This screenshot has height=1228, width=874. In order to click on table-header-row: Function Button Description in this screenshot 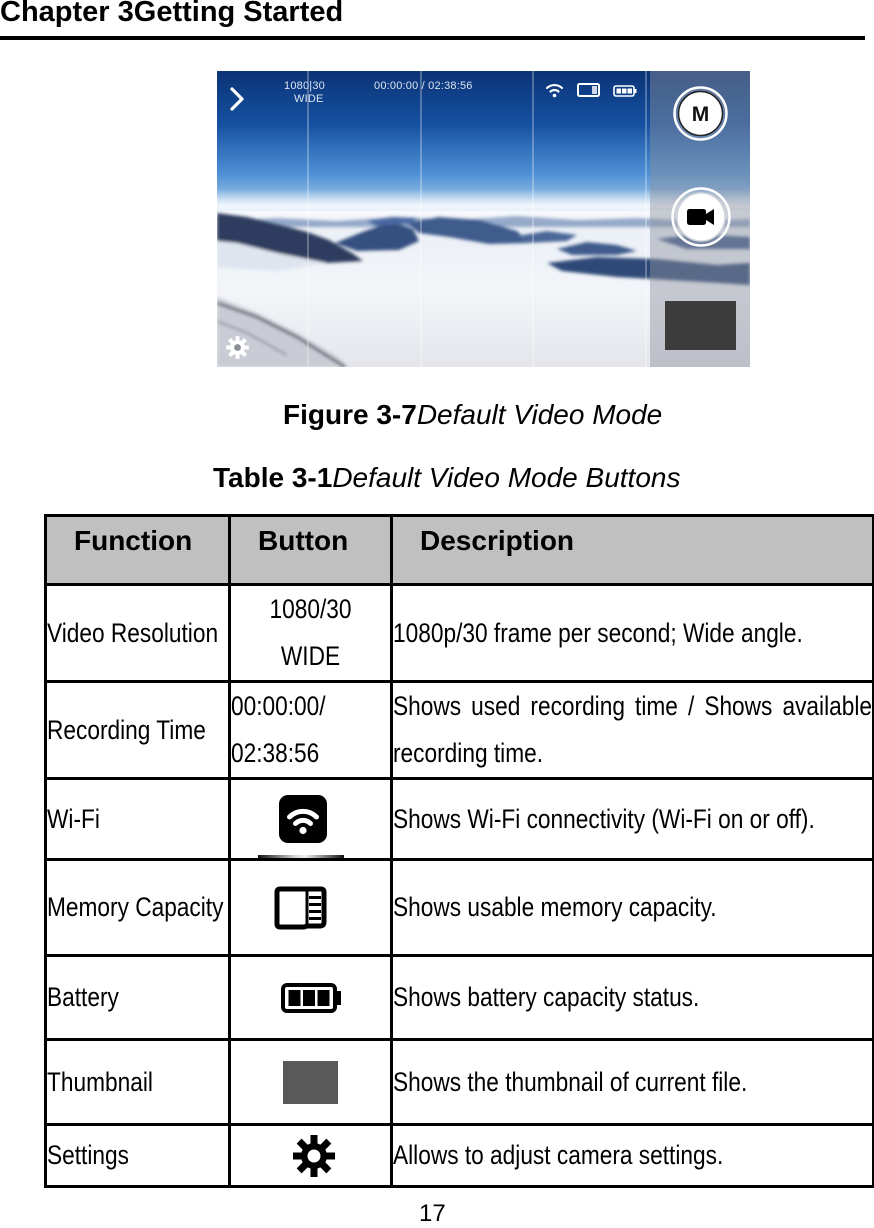, I will do `click(459, 550)`.